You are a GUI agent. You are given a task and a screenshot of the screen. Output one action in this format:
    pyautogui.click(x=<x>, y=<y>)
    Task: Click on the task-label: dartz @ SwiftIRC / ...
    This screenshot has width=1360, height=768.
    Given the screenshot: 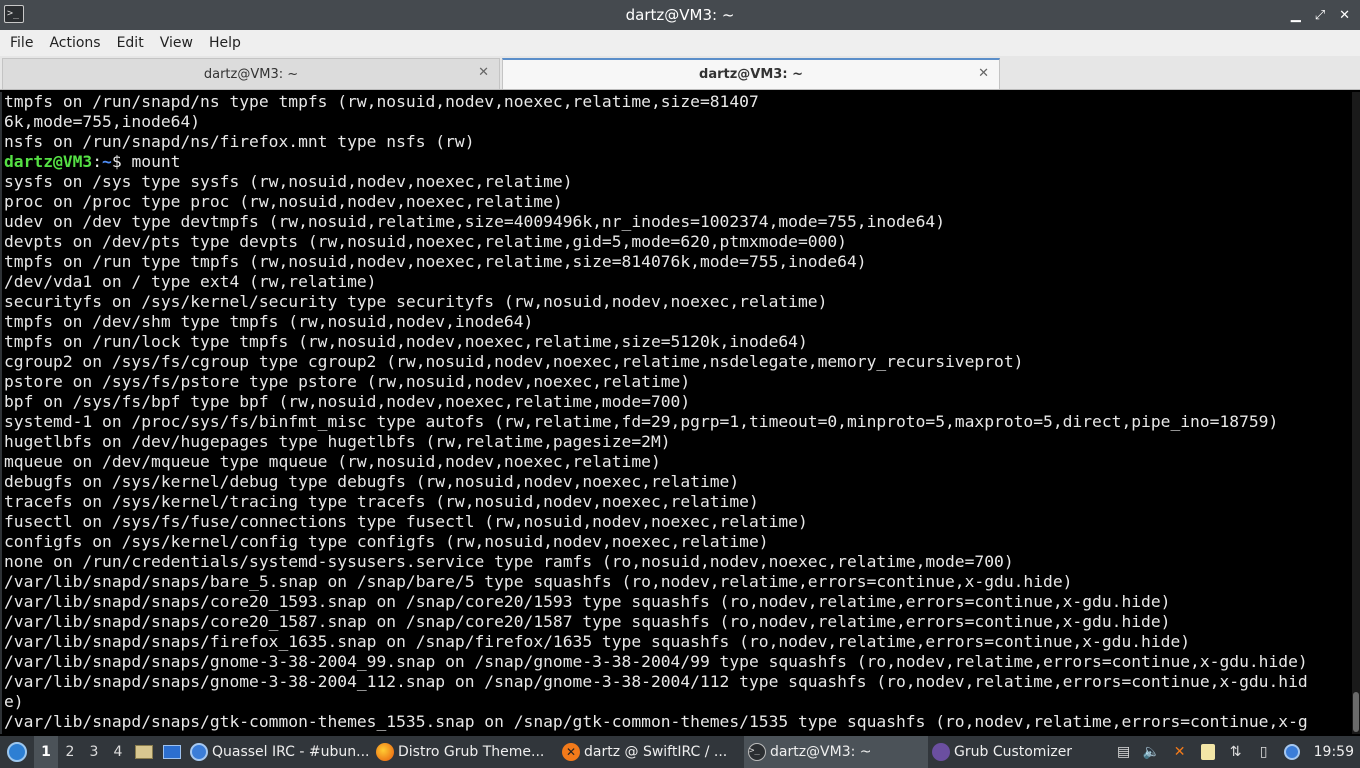 What is the action you would take?
    pyautogui.click(x=656, y=752)
    